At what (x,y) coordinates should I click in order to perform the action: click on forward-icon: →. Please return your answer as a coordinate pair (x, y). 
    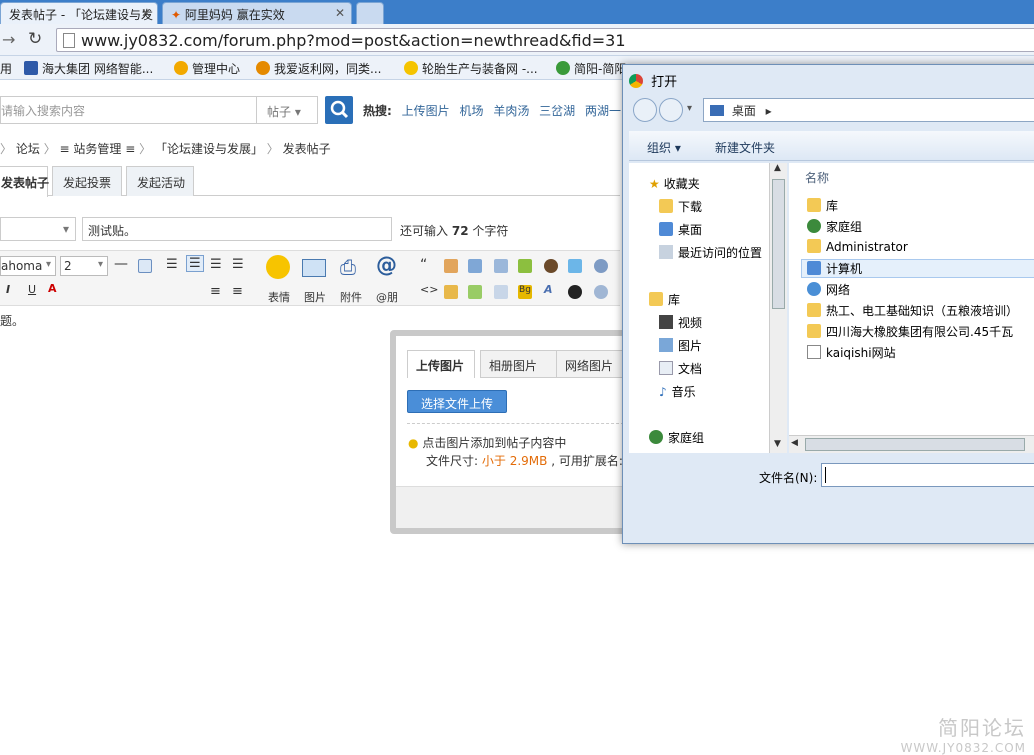
    Looking at the image, I should click on (8, 39).